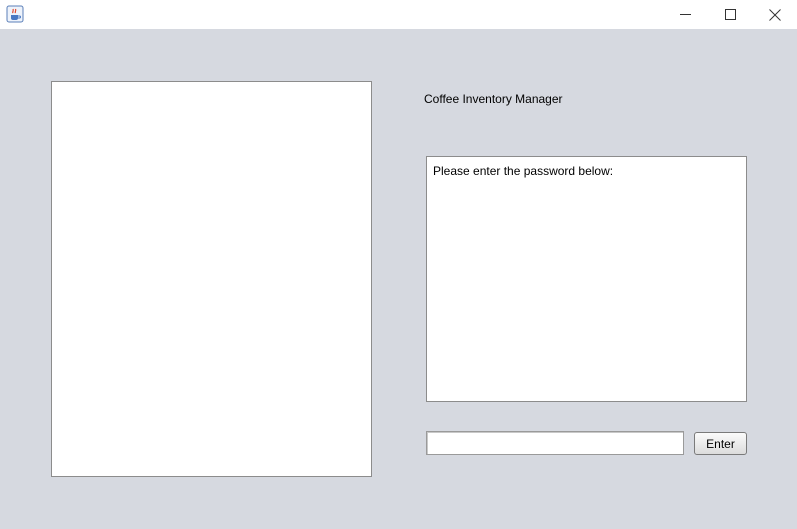  Describe the element at coordinates (398, 14) in the screenshot. I see `window-titlebar` at that location.